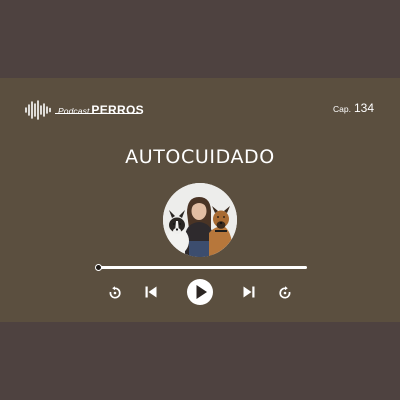  I want to click on next-button, so click(249, 292).